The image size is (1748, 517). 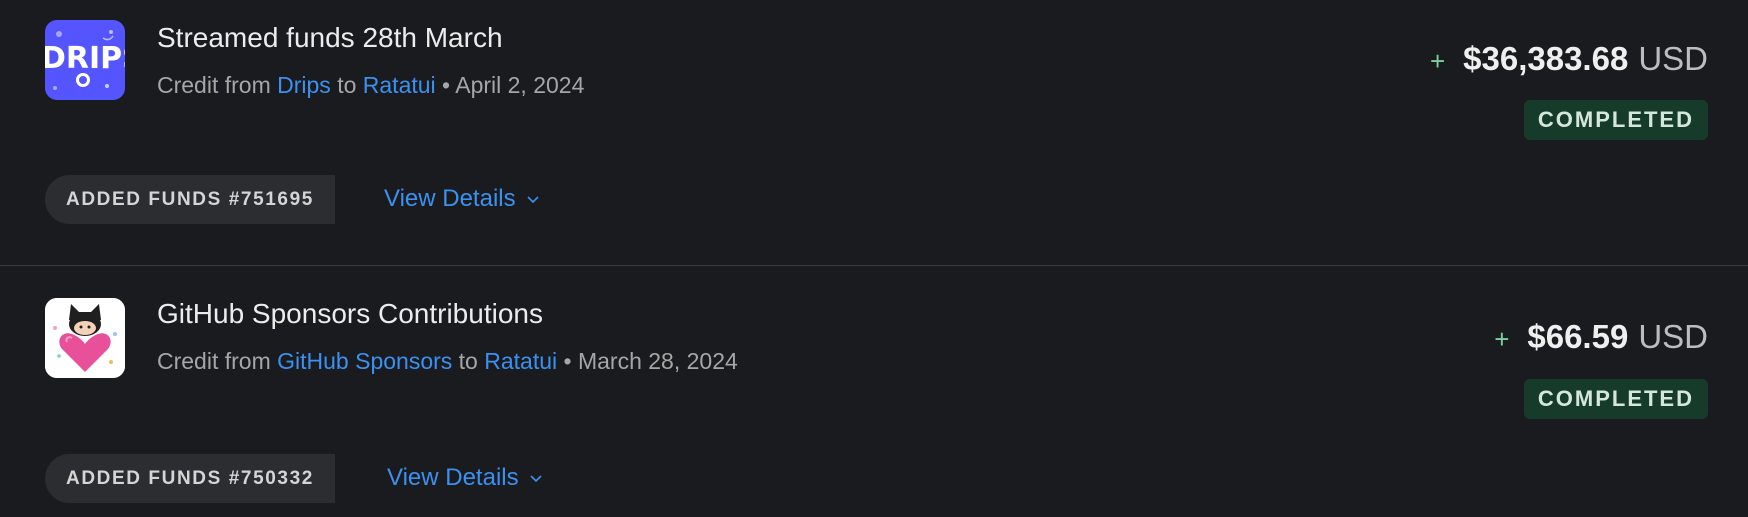 What do you see at coordinates (364, 361) in the screenshot?
I see `source-link: GitHub Sponsors` at bounding box center [364, 361].